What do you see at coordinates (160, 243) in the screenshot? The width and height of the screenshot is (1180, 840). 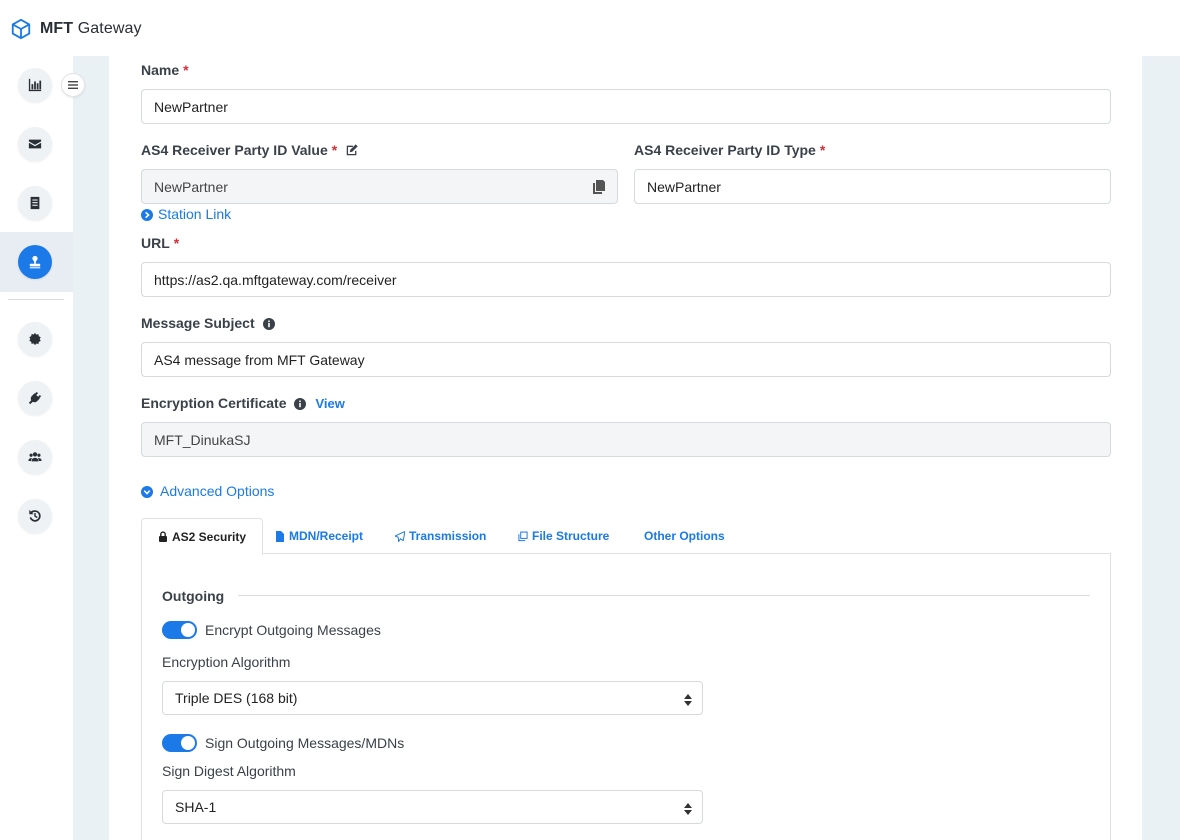 I see `url-label: URL *` at bounding box center [160, 243].